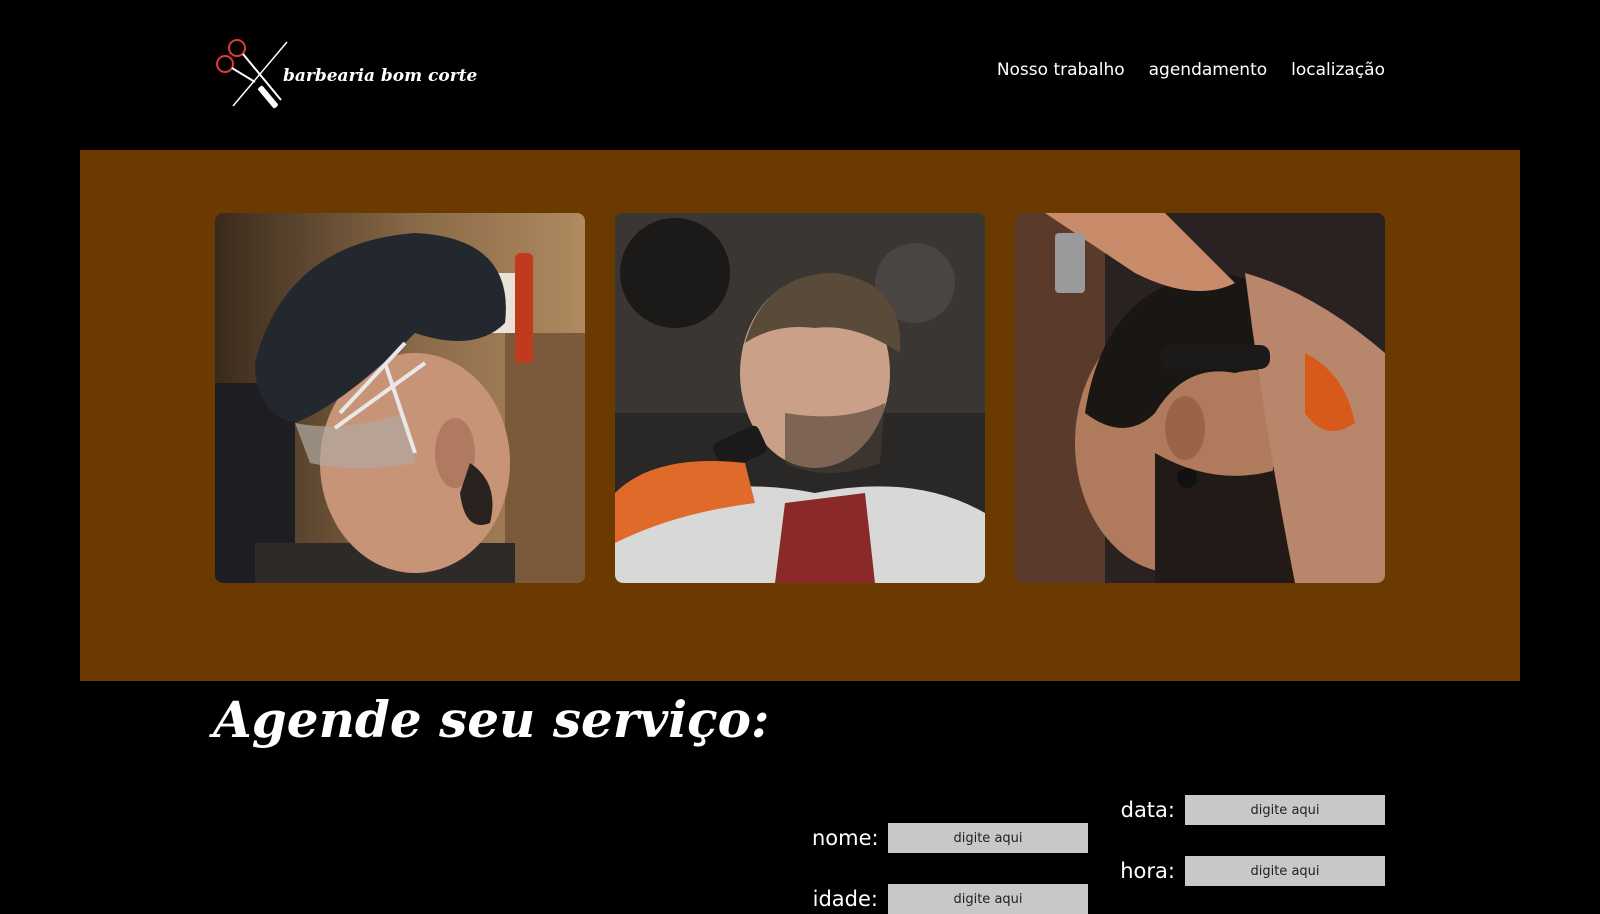  I want to click on nav-link-agendamento: agendamento, so click(1208, 70).